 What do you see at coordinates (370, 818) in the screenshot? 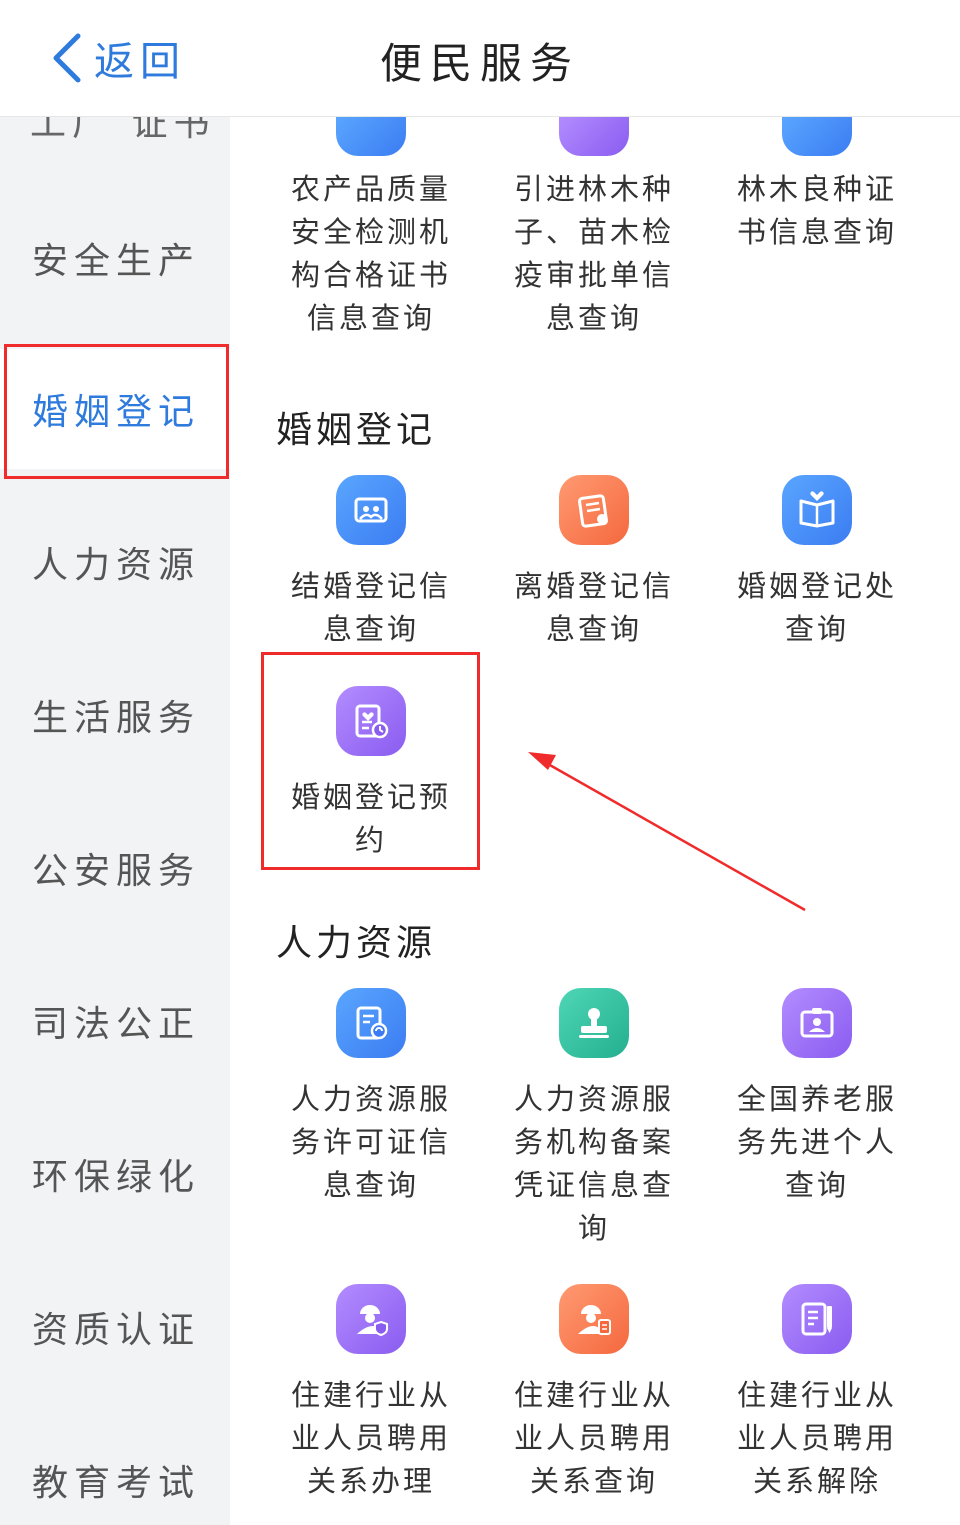
I see `tile-label: 婚姻登记预约` at bounding box center [370, 818].